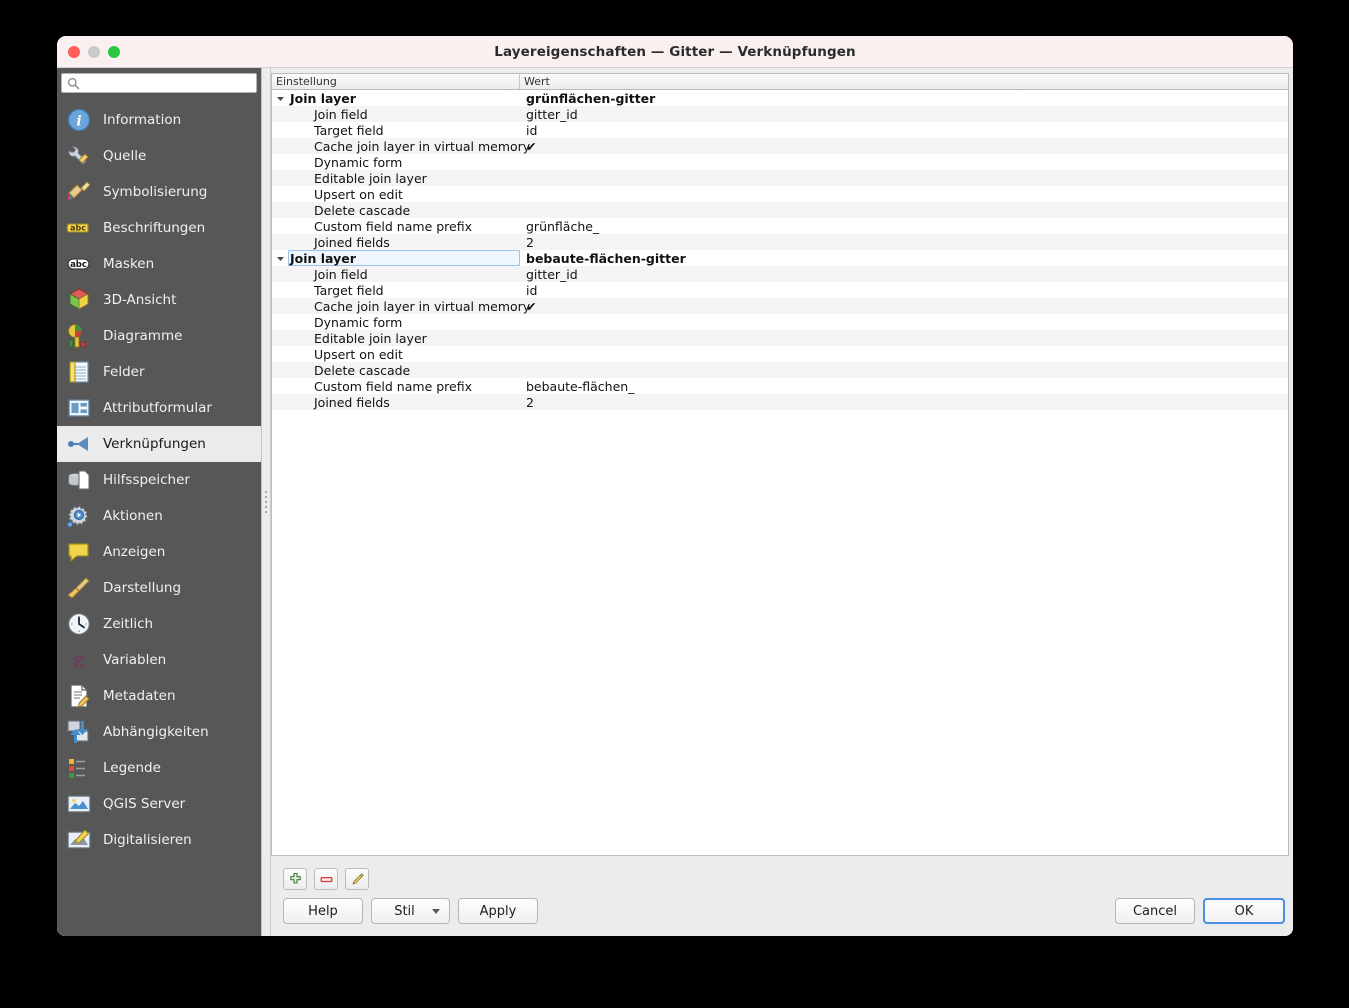 The image size is (1349, 1008). I want to click on search-input, so click(168, 83).